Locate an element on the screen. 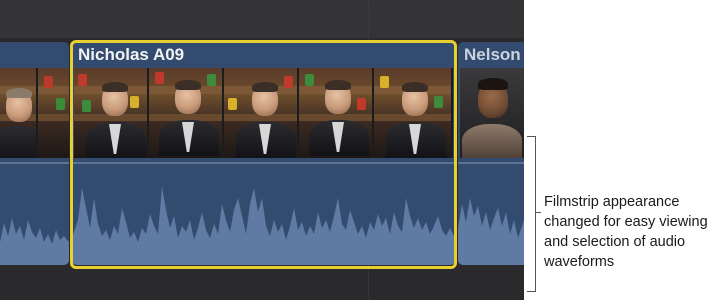  timeline-ruler-band is located at coordinates (262, 19).